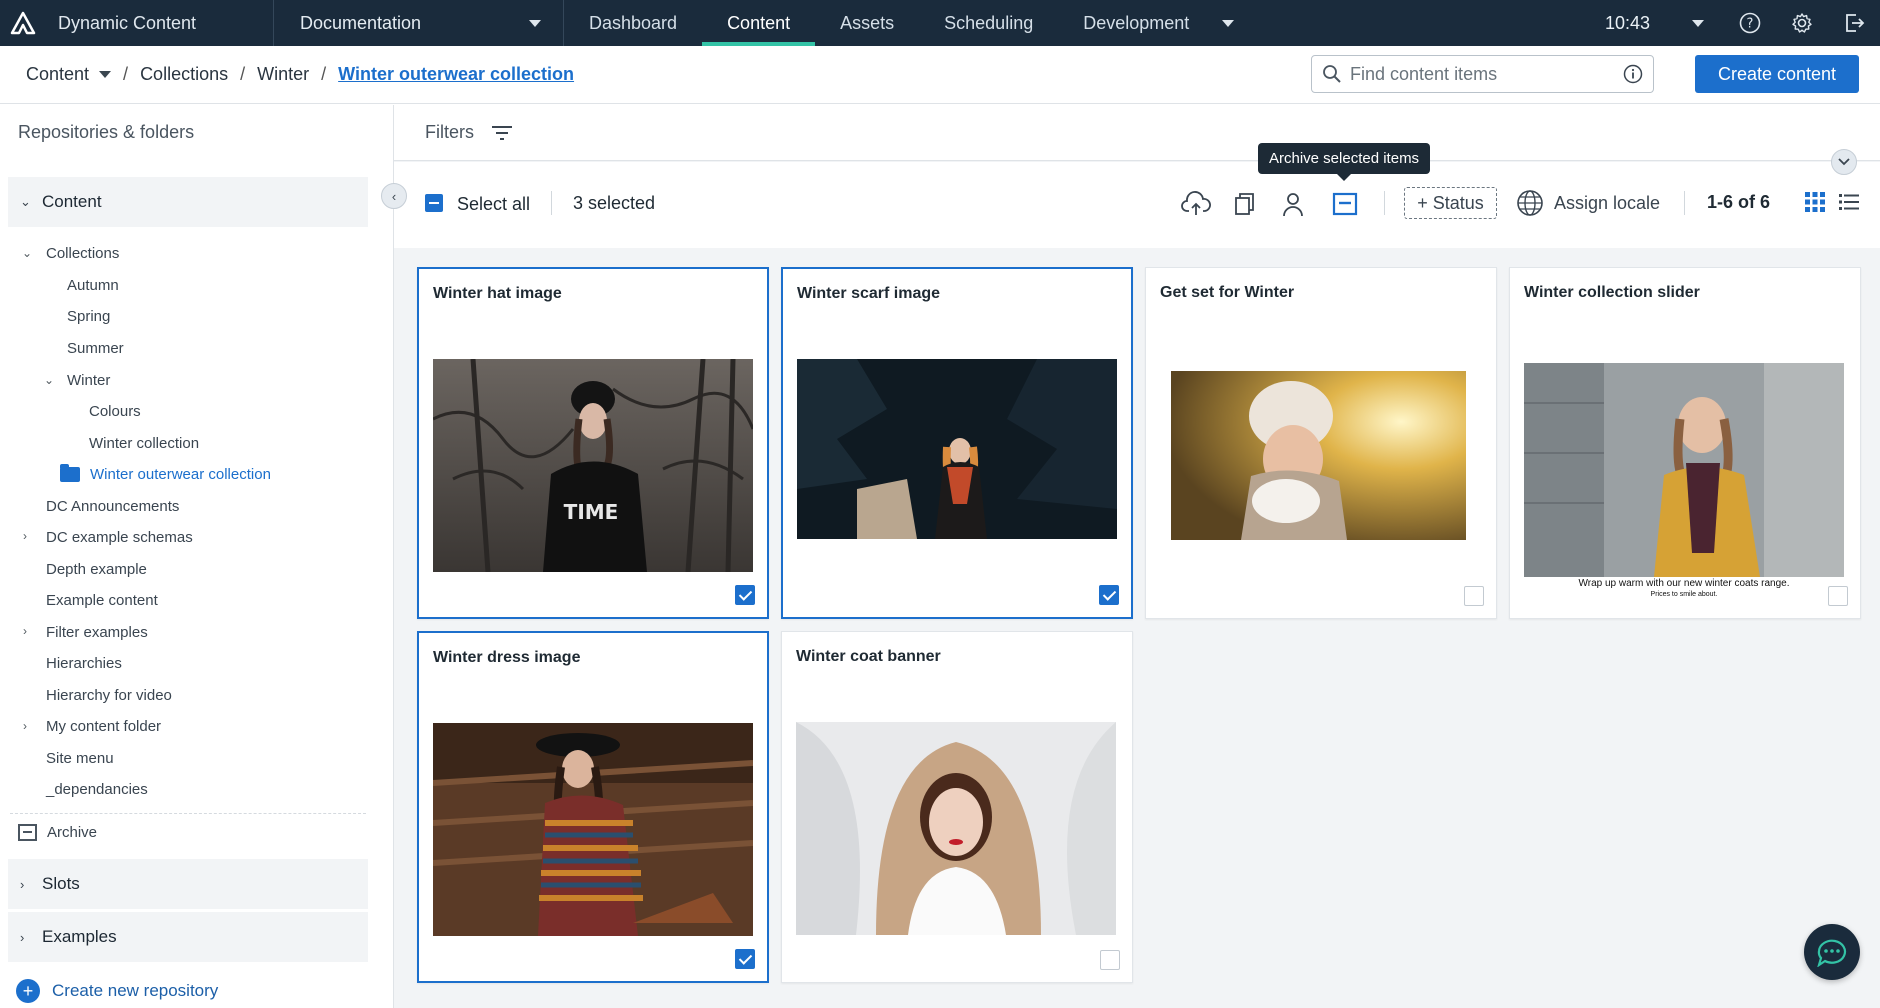  Describe the element at coordinates (1345, 204) in the screenshot. I see `archive-icon` at that location.